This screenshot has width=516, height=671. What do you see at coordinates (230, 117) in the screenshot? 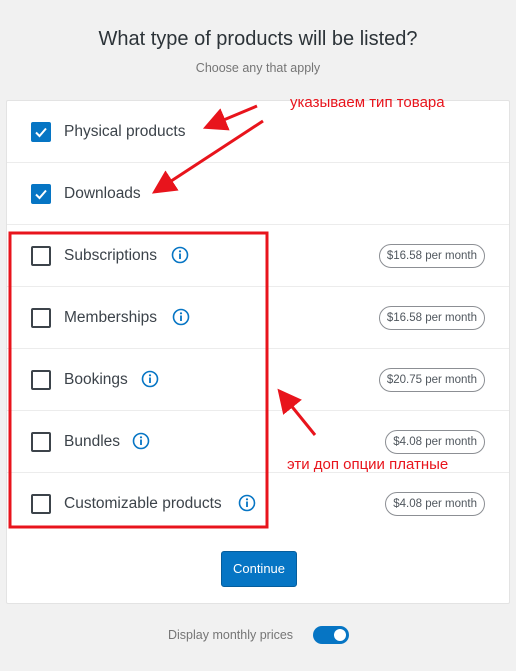
I see `arrow-to-physical` at bounding box center [230, 117].